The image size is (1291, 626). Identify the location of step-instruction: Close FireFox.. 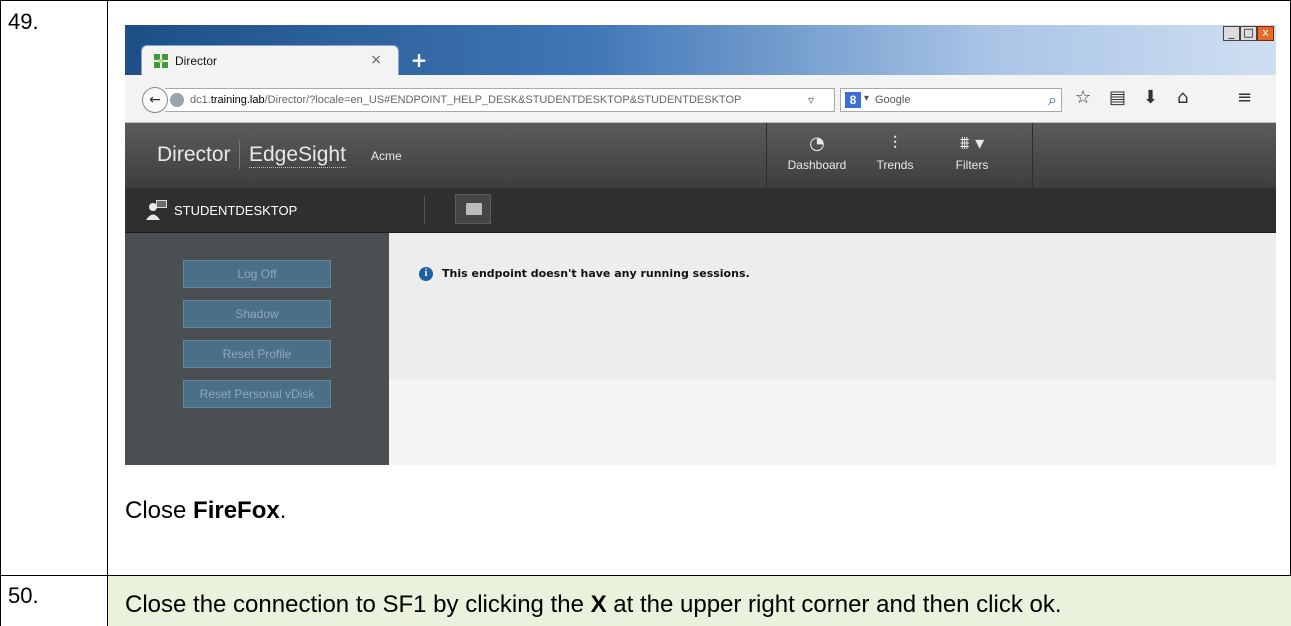
(205, 511).